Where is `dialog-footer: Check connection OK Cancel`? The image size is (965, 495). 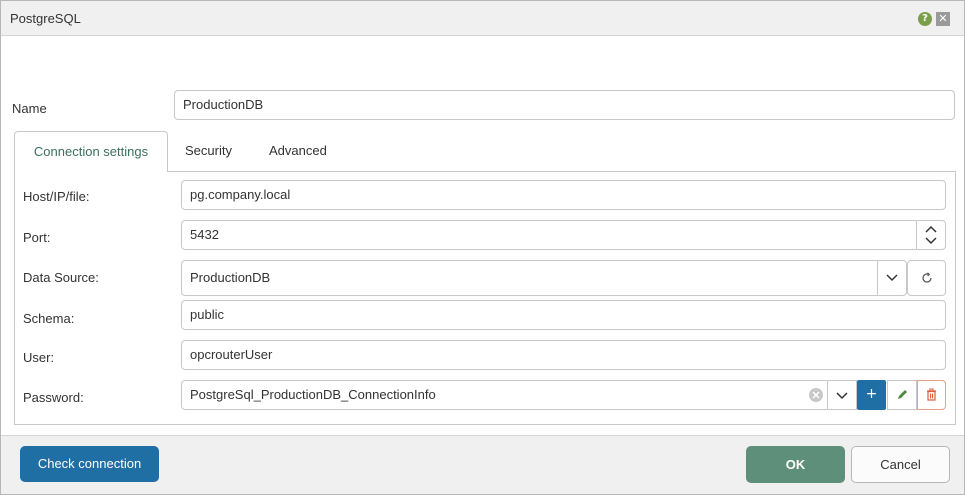
dialog-footer: Check connection OK Cancel is located at coordinates (482, 464).